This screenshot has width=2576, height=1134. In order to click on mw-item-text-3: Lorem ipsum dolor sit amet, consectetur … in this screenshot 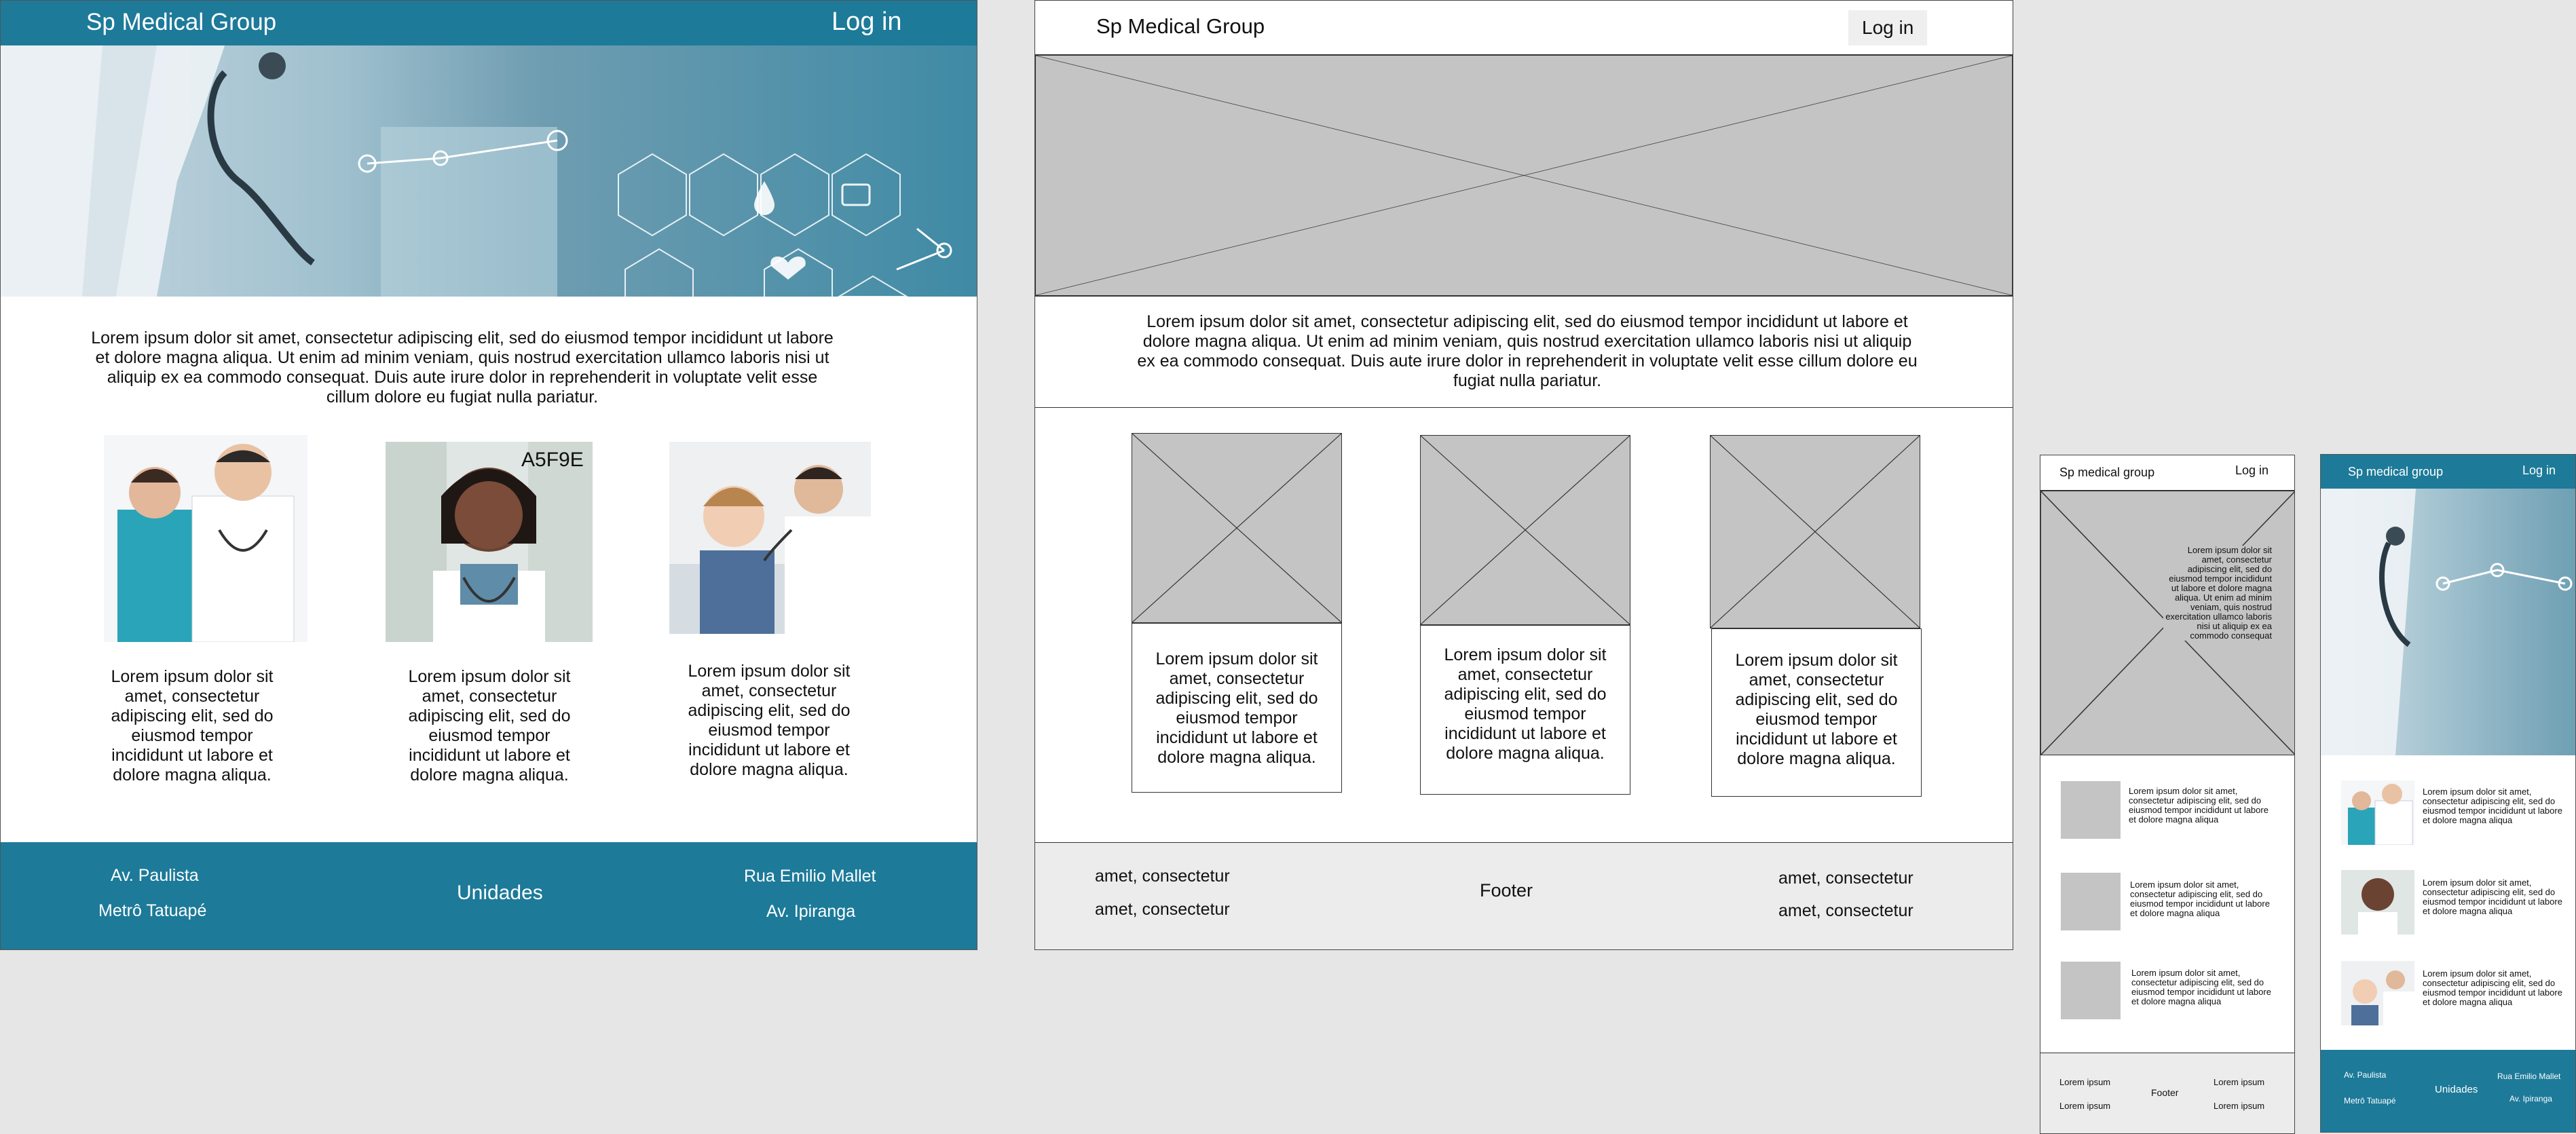, I will do `click(2201, 987)`.